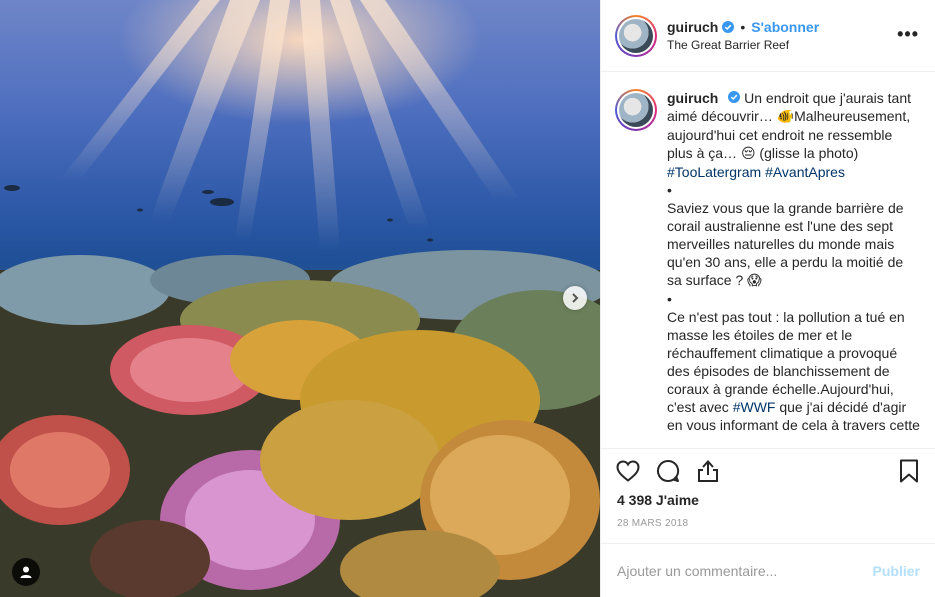 This screenshot has width=935, height=597. I want to click on caption-emoji: 😱, so click(754, 281).